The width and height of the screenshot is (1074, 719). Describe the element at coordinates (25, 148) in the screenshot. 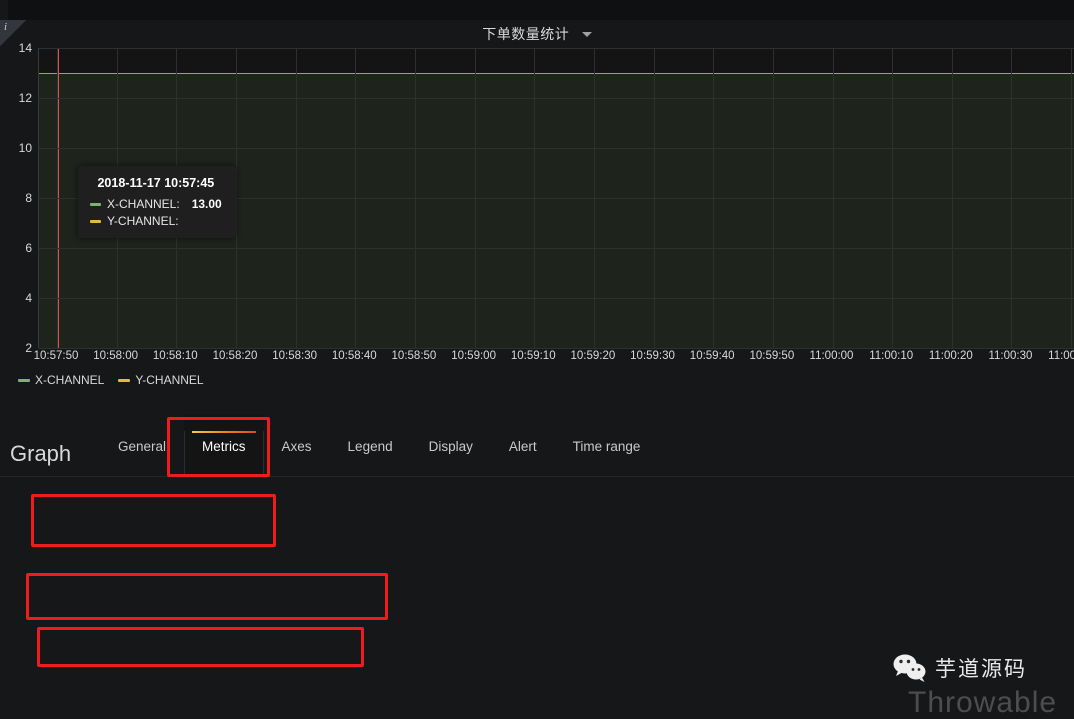

I see `y-axis-tick: 10` at that location.